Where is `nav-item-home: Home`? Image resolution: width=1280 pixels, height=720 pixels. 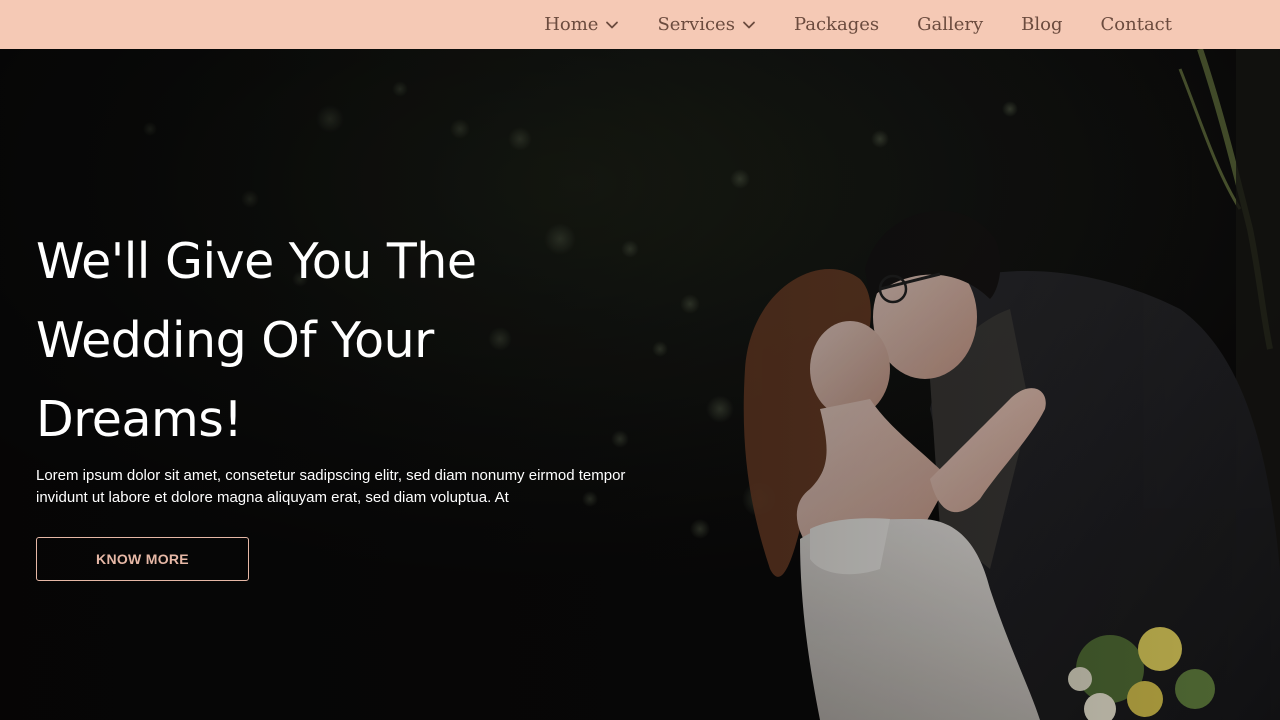 nav-item-home: Home is located at coordinates (581, 24).